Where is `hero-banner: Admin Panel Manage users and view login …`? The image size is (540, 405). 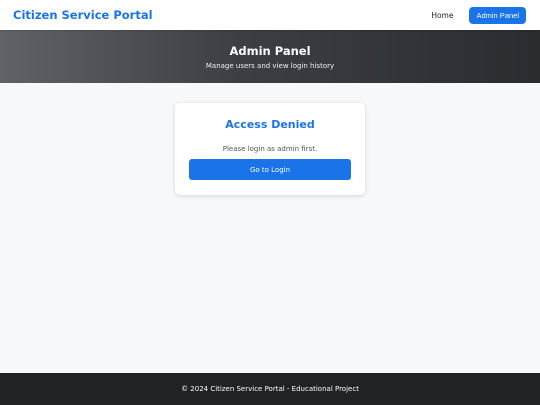
hero-banner: Admin Panel Manage users and view login … is located at coordinates (270, 56).